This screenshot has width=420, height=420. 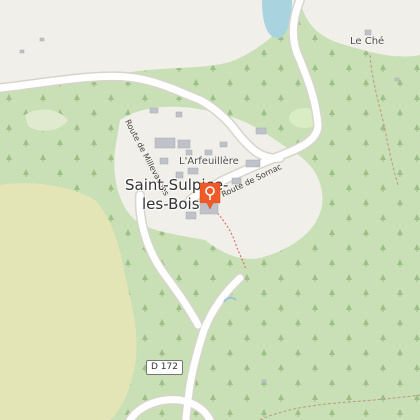 I want to click on label-le-che: Le Ché, so click(x=367, y=41).